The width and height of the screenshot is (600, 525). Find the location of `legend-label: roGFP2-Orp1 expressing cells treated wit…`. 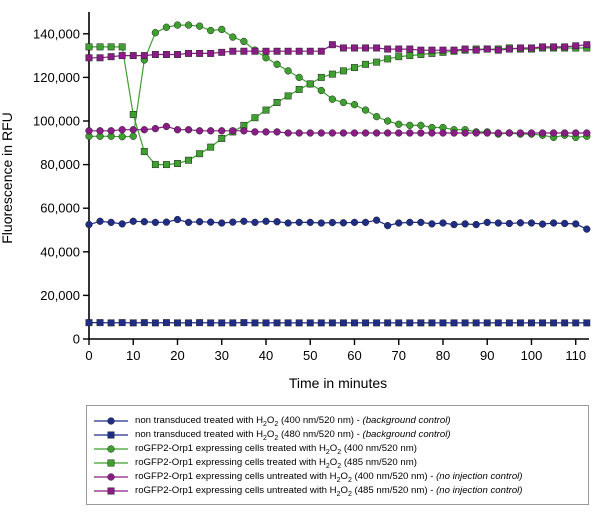

legend-label: roGFP2-Orp1 expressing cells treated wit… is located at coordinates (276, 449).